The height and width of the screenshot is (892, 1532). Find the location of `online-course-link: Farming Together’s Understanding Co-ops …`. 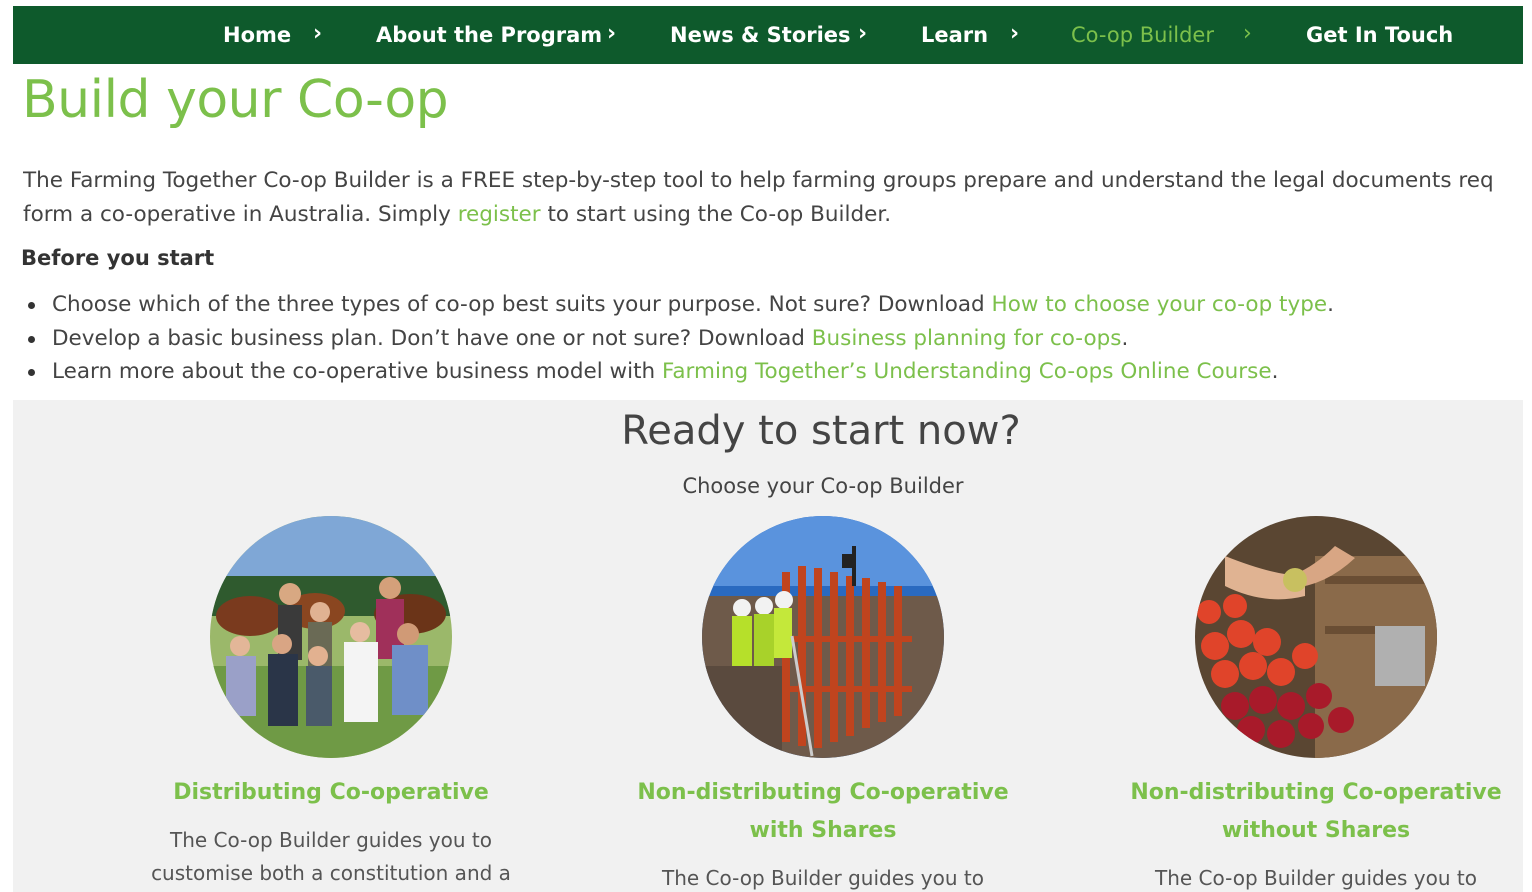

online-course-link: Farming Together’s Understanding Co-ops … is located at coordinates (967, 371).